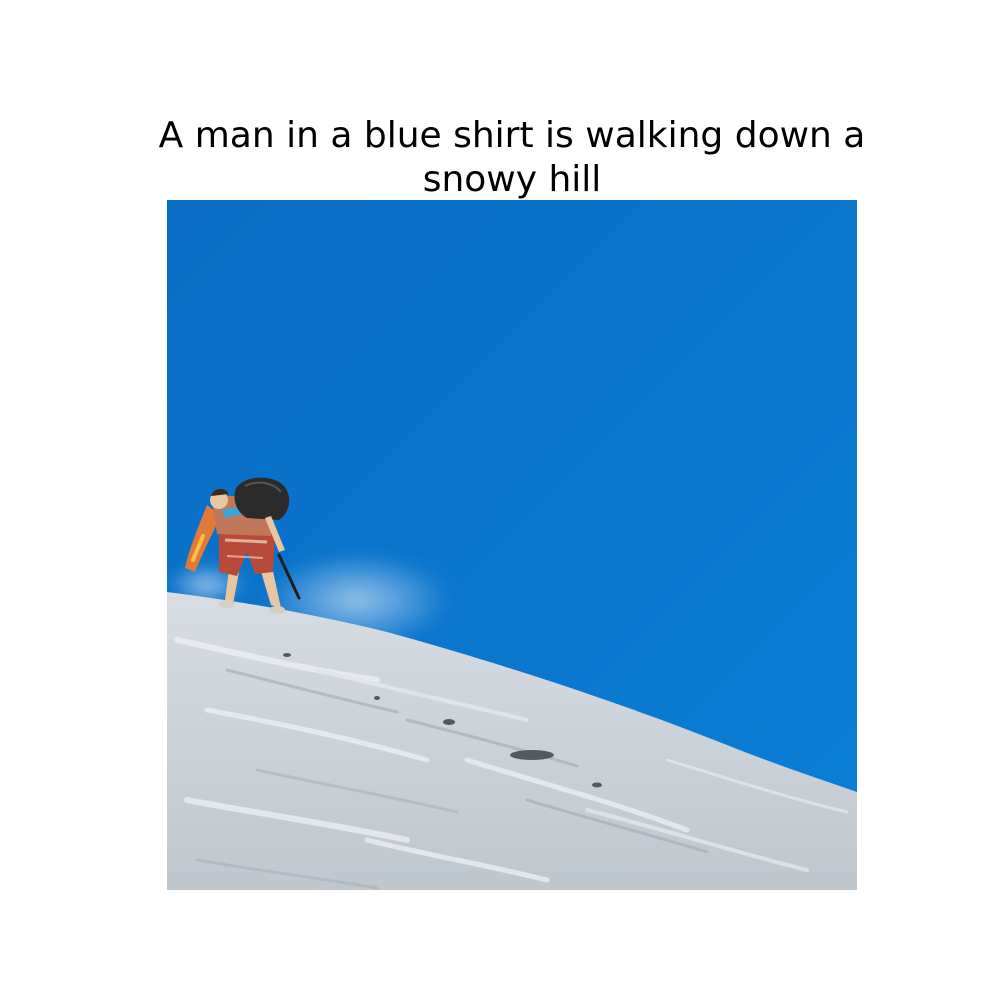 This screenshot has height=1000, width=1000. I want to click on hiker-boot-left, so click(227, 604).